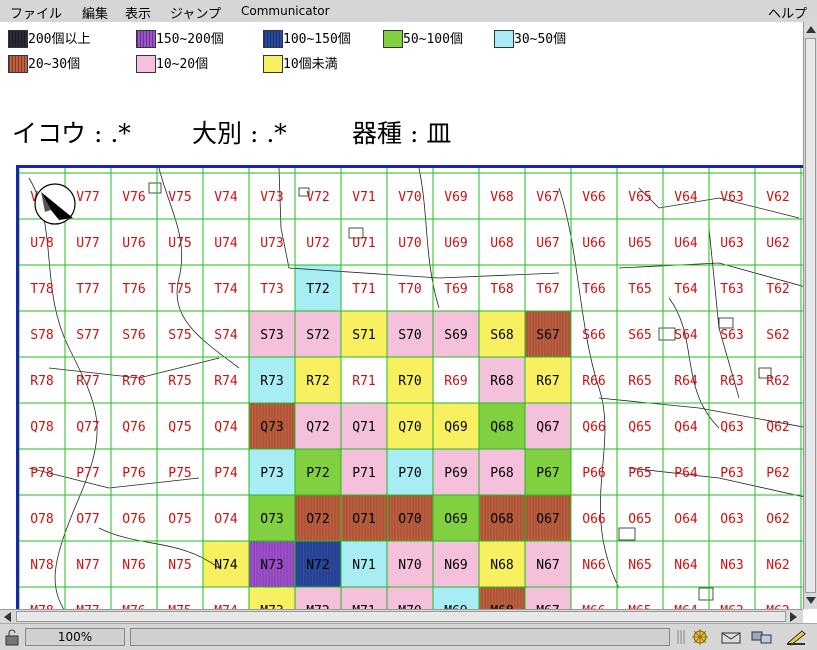 This screenshot has width=817, height=650. I want to click on grid-label-q77: Q77, so click(87, 427).